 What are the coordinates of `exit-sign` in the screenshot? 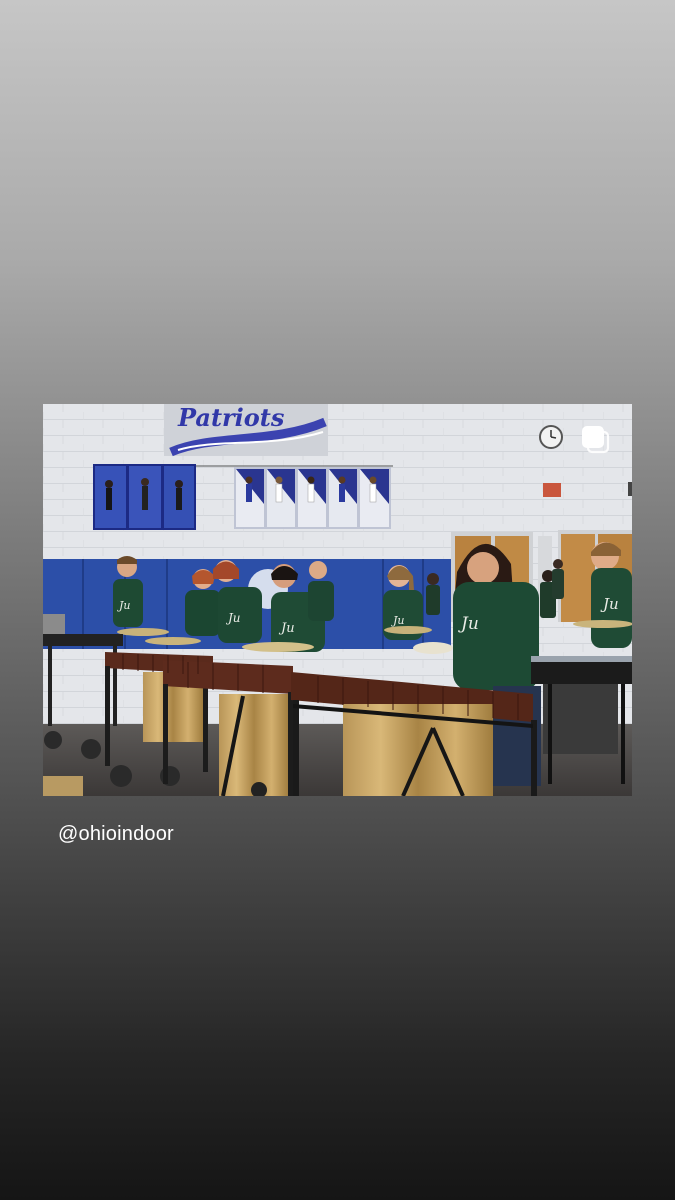 It's located at (552, 490).